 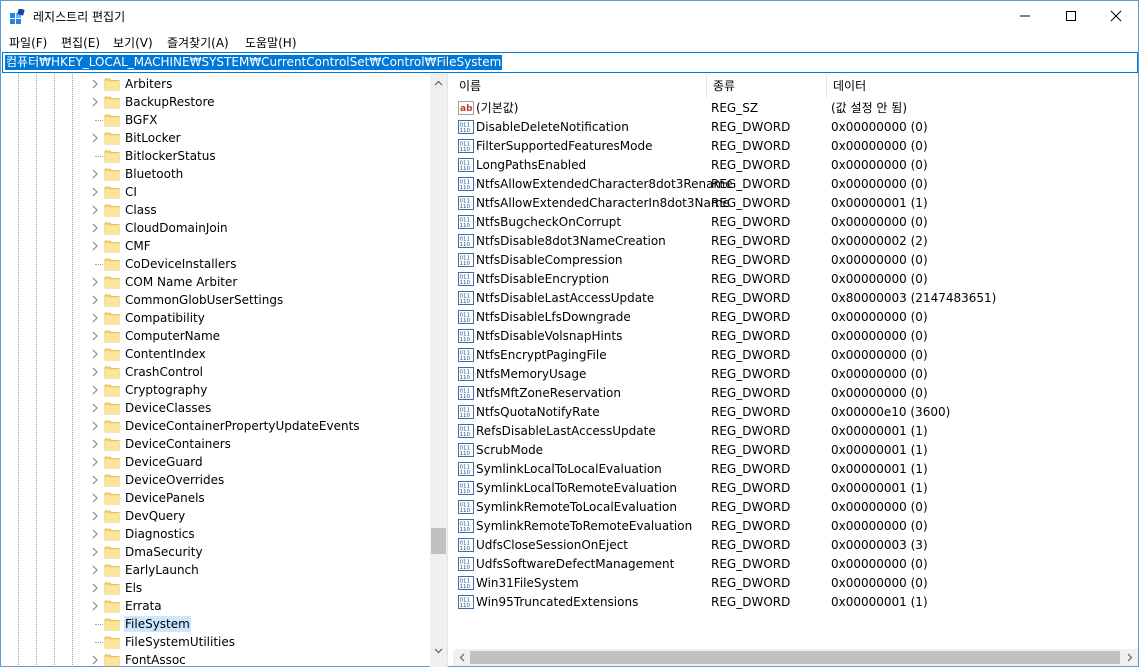 I want to click on scroll-right-button, so click(x=1129, y=657).